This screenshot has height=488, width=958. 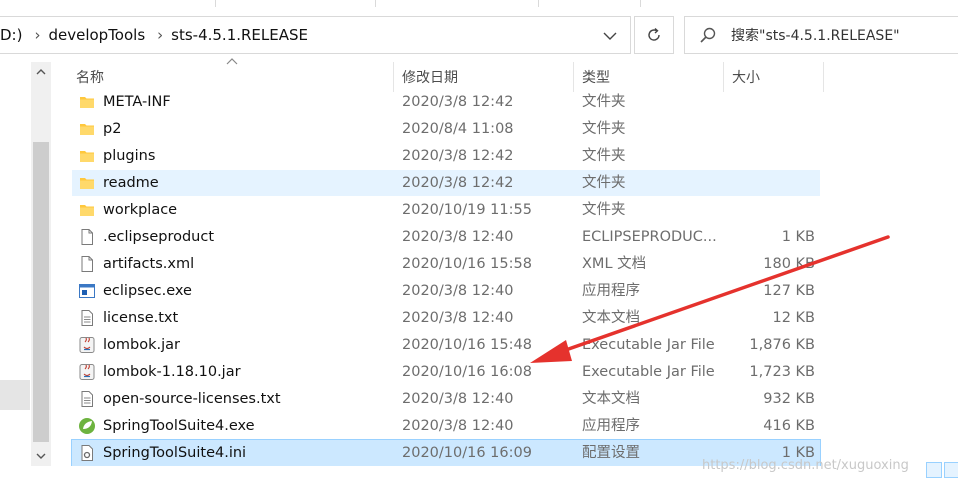 What do you see at coordinates (154, 35) in the screenshot?
I see `breadcrumb: D:) › developTools › sts-4.5.1.RELEASE` at bounding box center [154, 35].